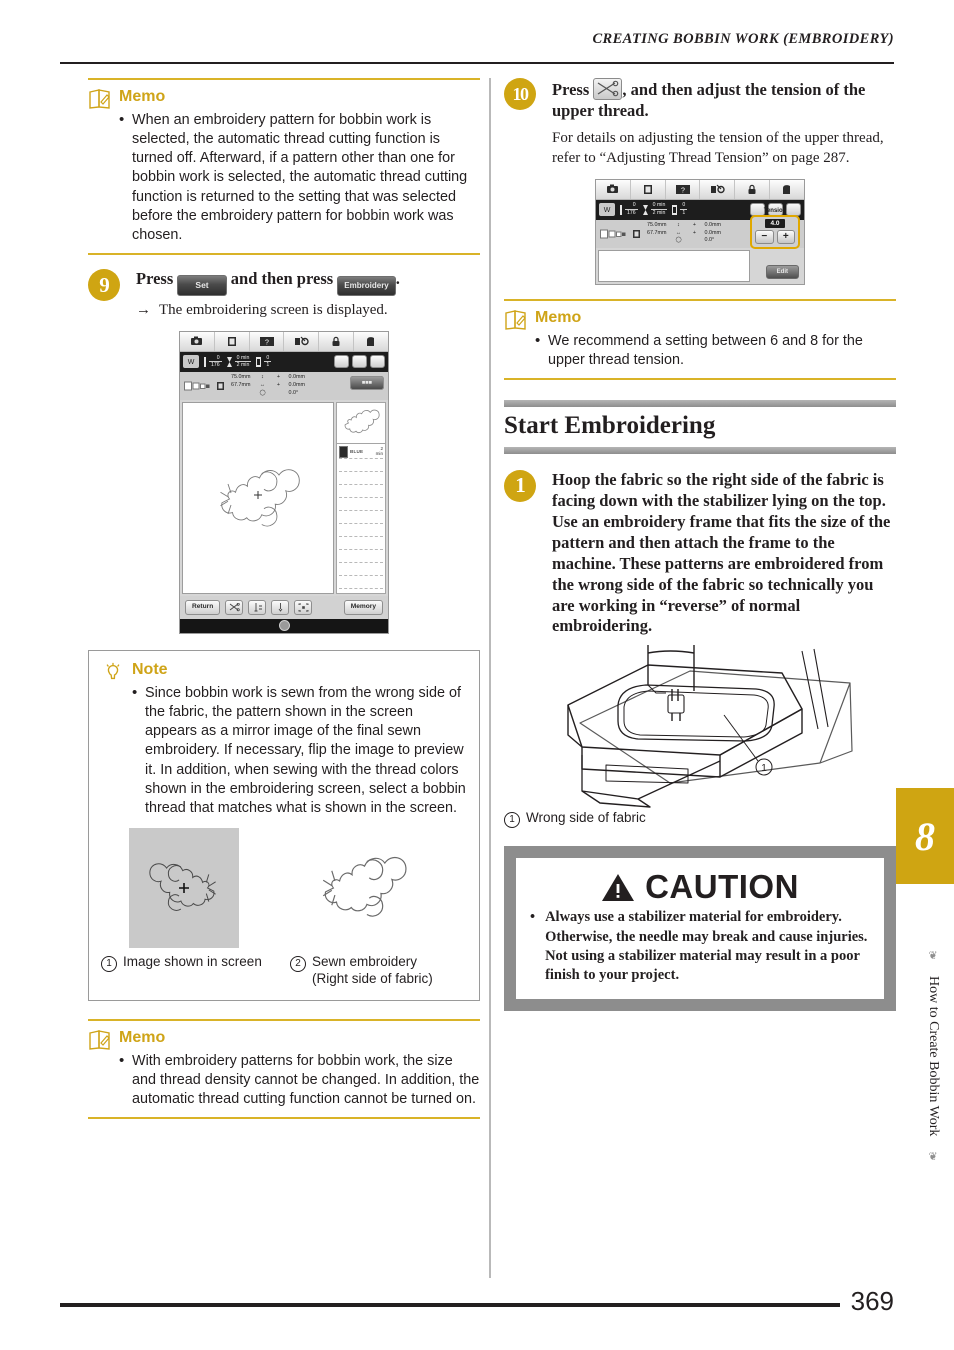  I want to click on memo-book-icon, so click(99, 1039).